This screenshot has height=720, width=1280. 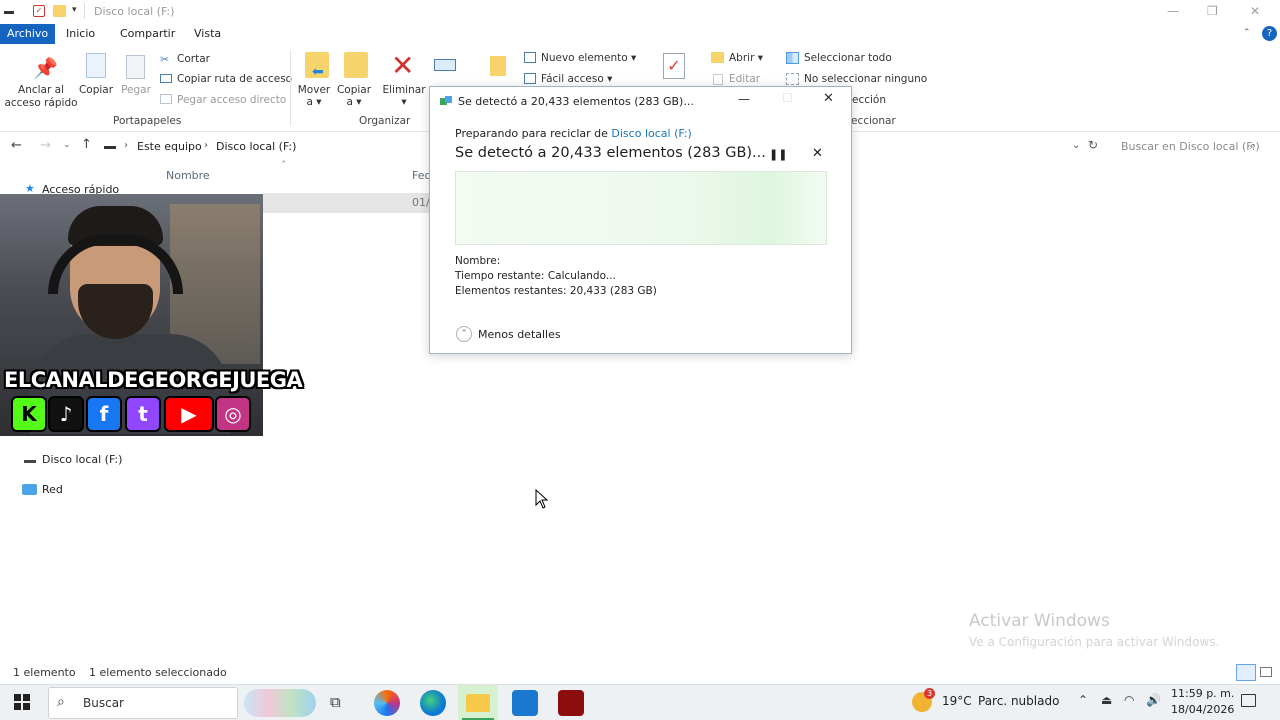 What do you see at coordinates (525, 703) in the screenshot?
I see `outlook-icon` at bounding box center [525, 703].